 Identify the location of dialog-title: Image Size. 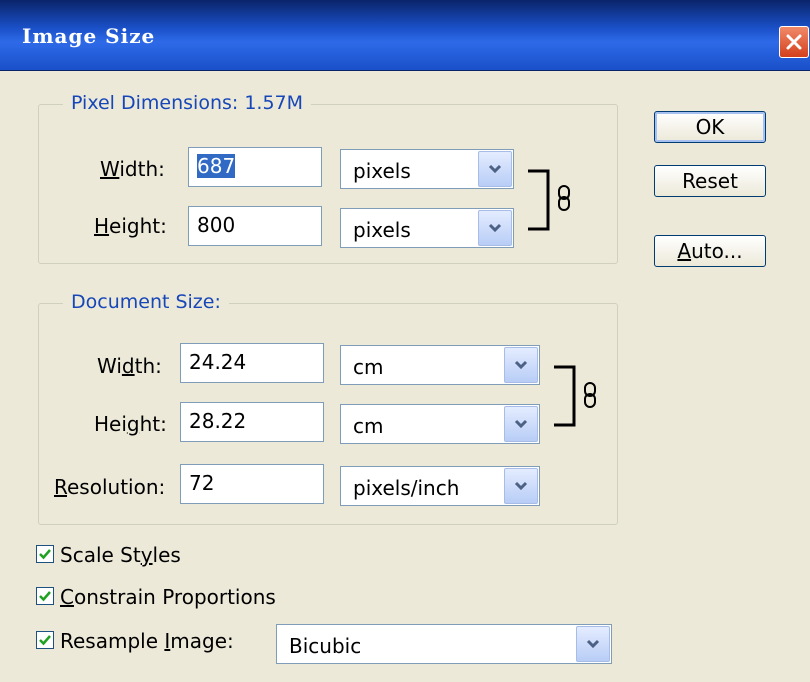
(89, 36).